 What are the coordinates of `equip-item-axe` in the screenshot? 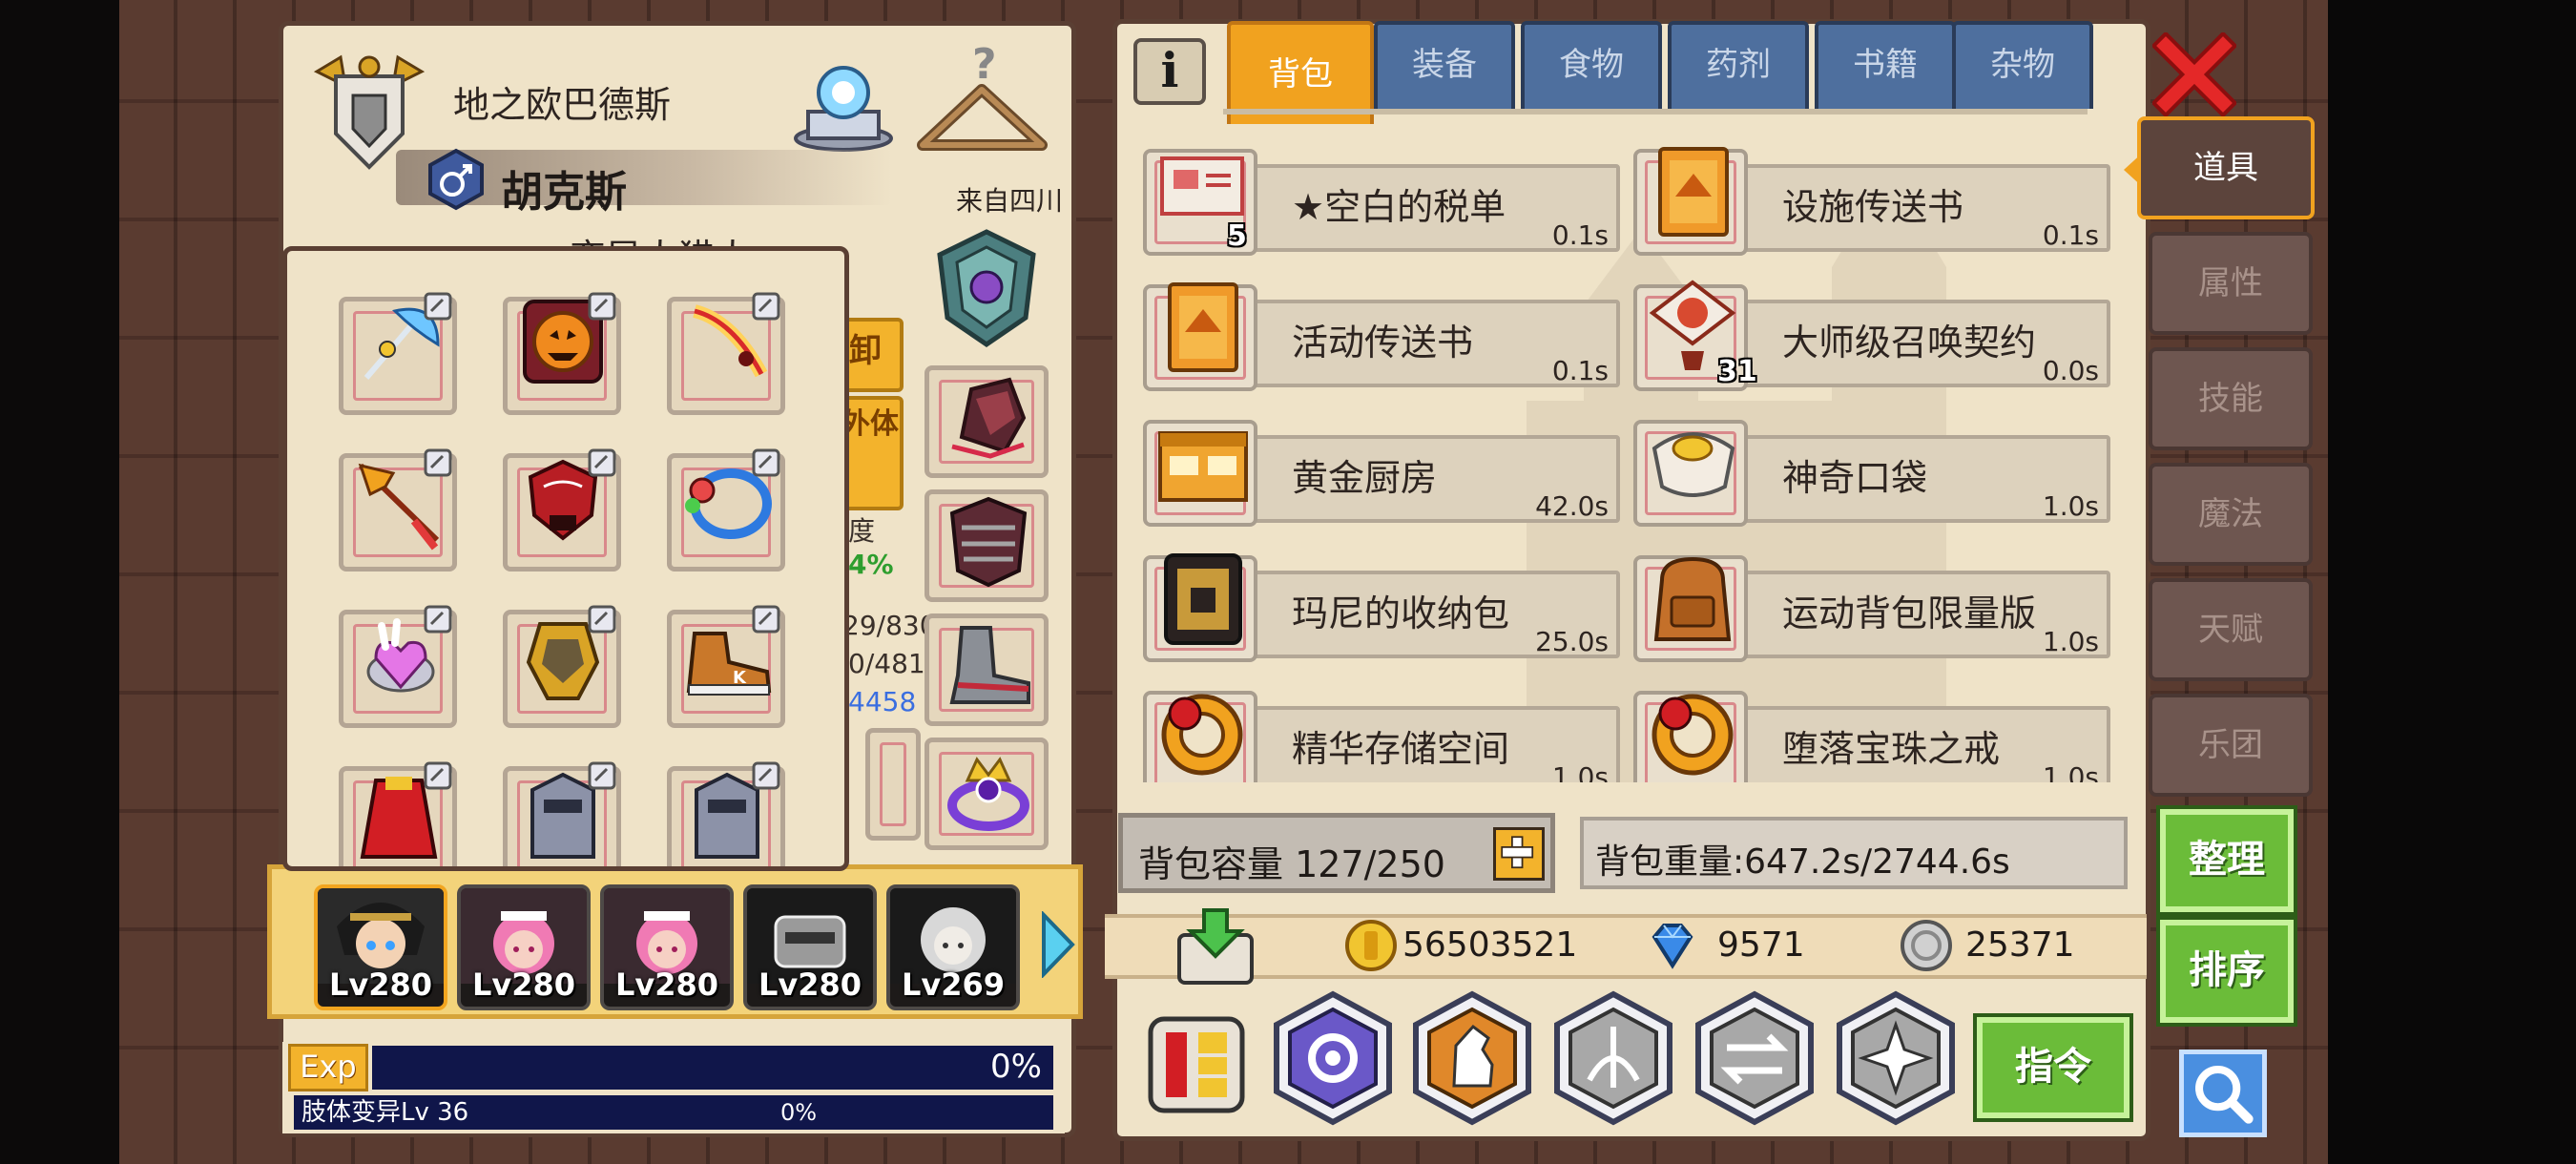 It's located at (398, 353).